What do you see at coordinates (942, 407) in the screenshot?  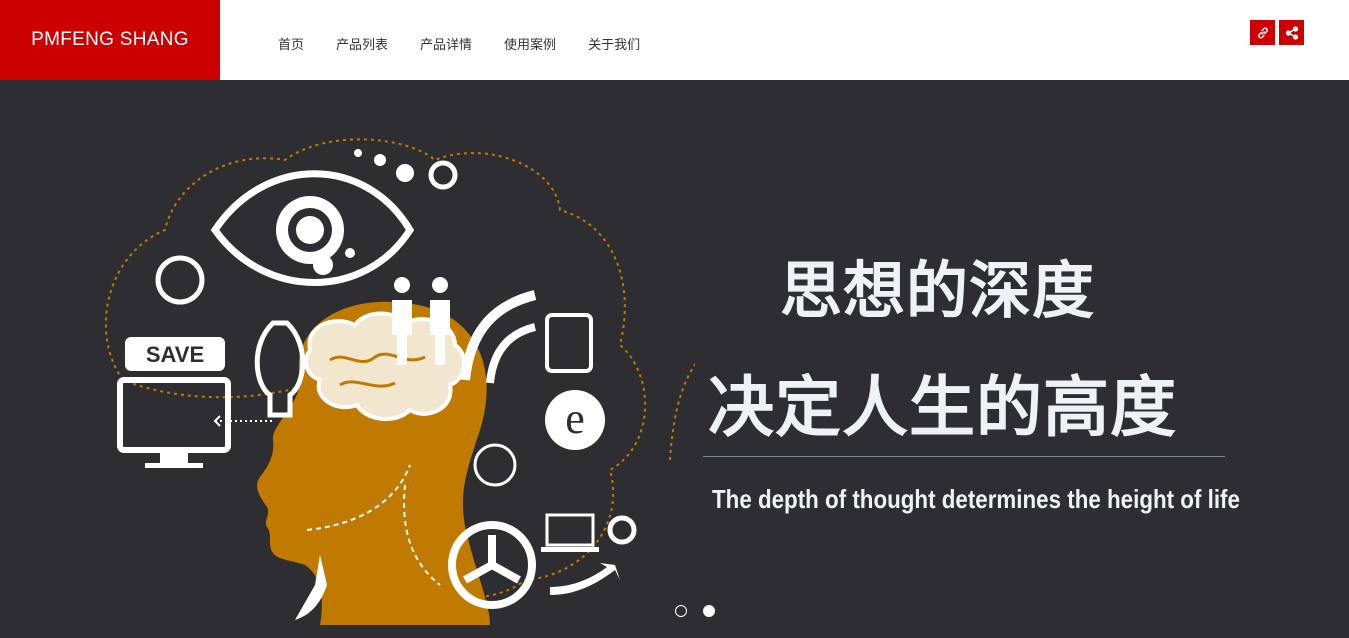 I see `hero-headline-line2: 决定人生的高度` at bounding box center [942, 407].